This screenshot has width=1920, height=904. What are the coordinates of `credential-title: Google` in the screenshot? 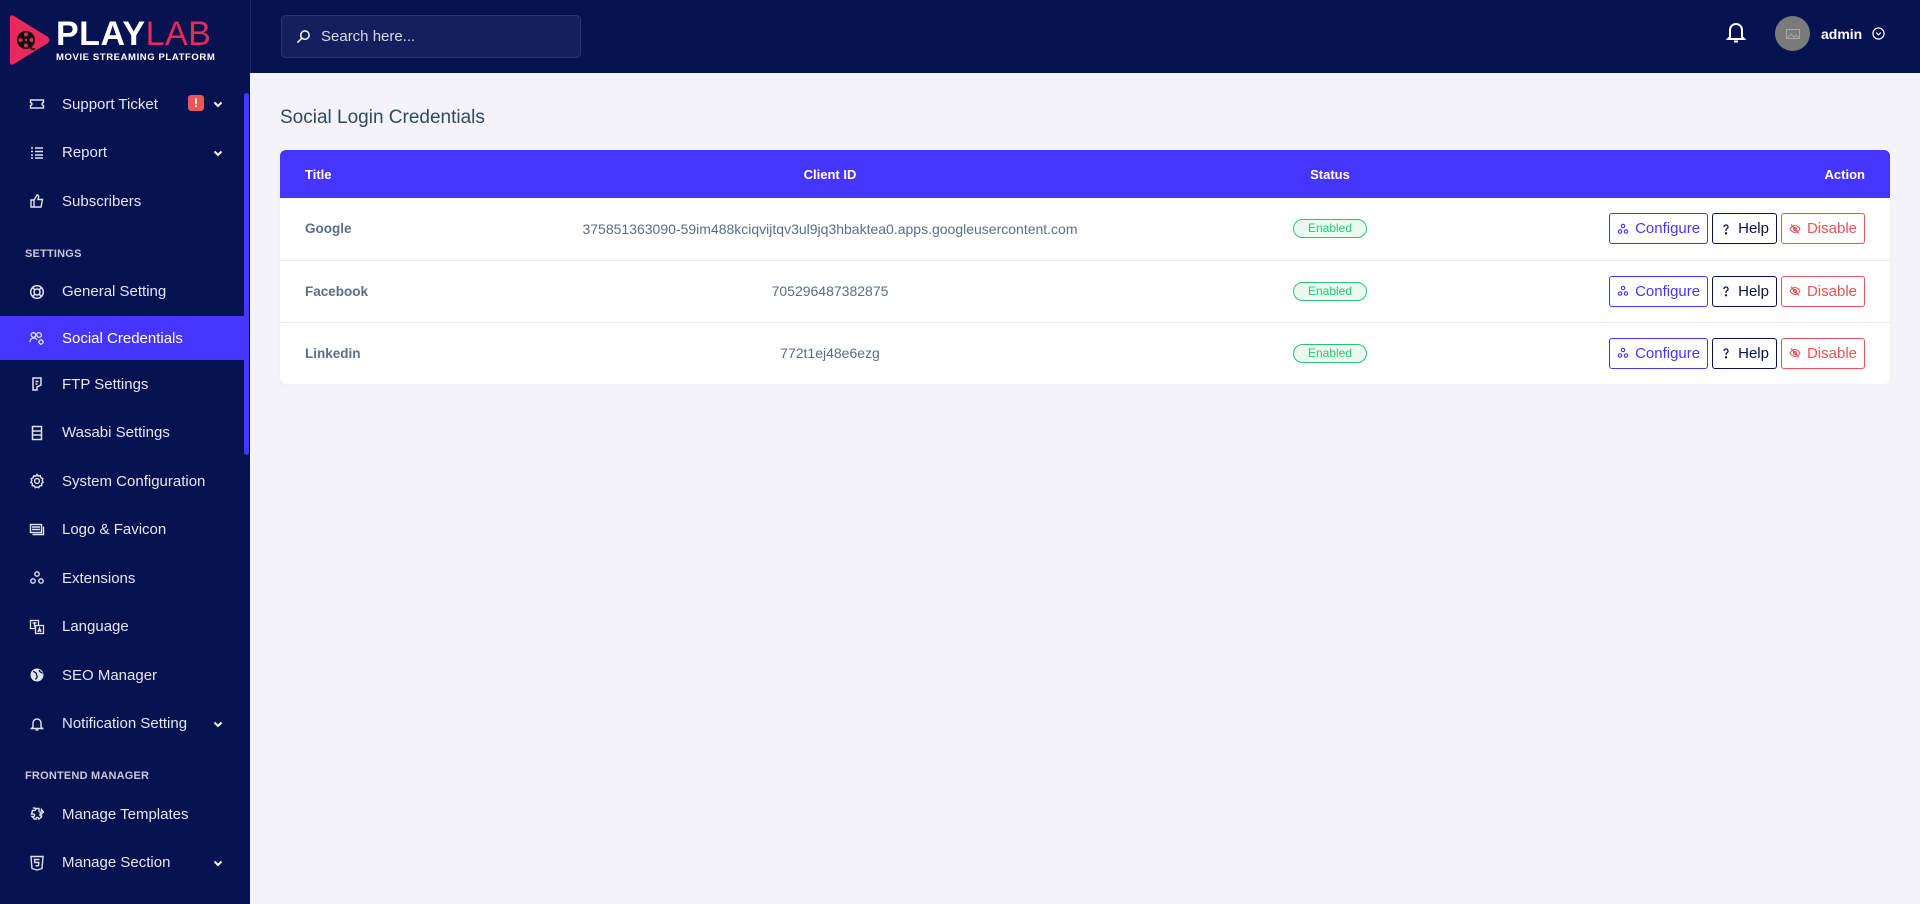 It's located at (328, 229).